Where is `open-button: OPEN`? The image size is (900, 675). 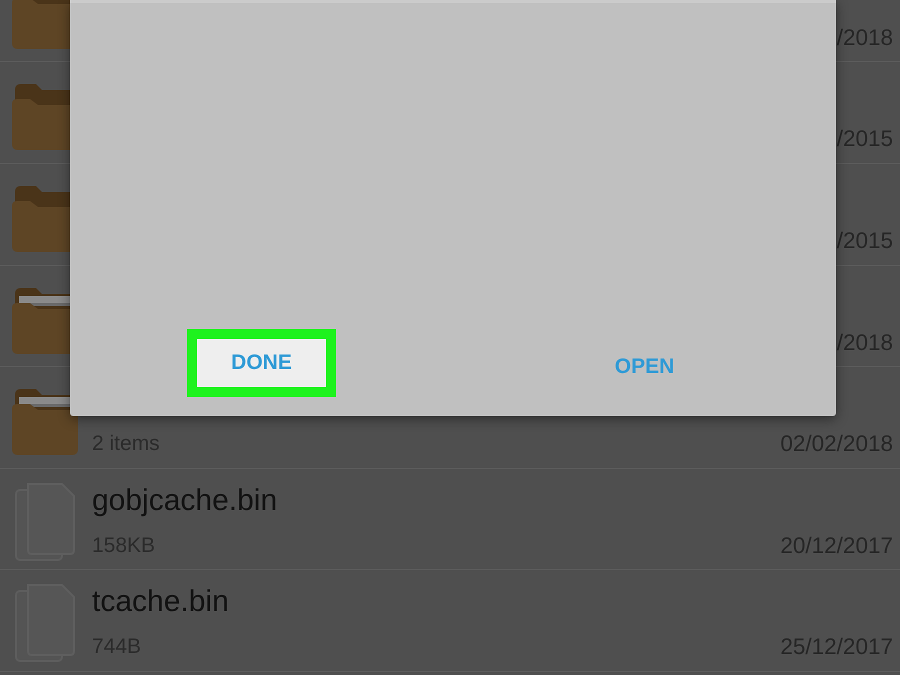 open-button: OPEN is located at coordinates (644, 367).